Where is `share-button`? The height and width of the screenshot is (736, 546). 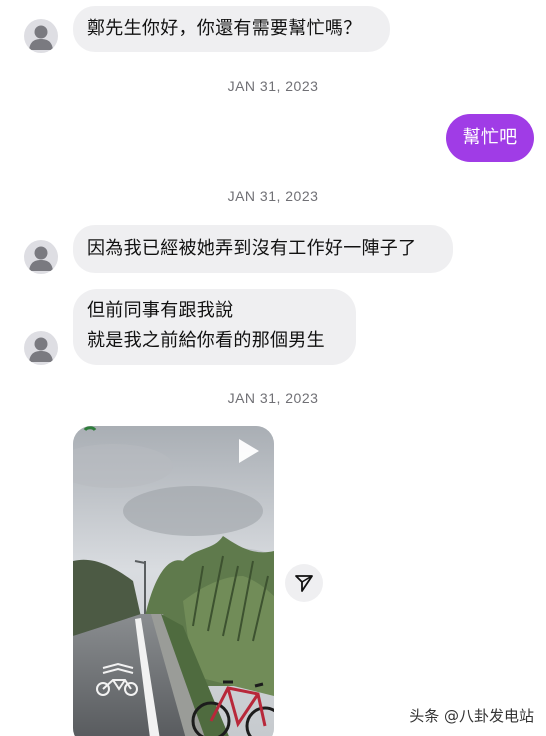 share-button is located at coordinates (304, 583).